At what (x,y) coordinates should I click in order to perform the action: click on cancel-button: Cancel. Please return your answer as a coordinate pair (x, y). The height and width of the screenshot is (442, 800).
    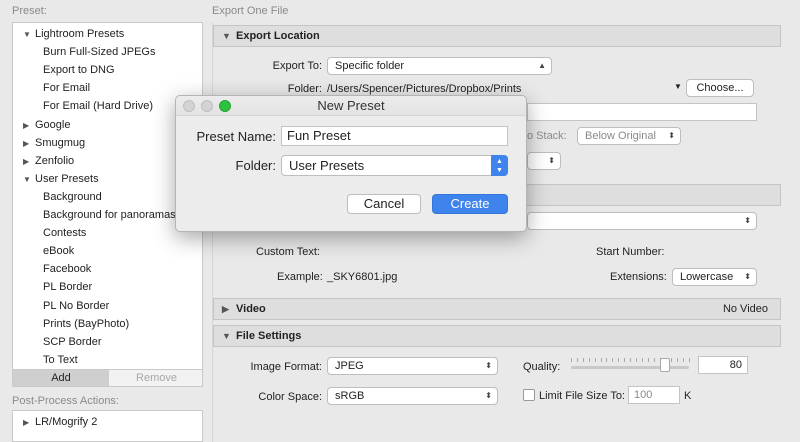
    Looking at the image, I should click on (384, 204).